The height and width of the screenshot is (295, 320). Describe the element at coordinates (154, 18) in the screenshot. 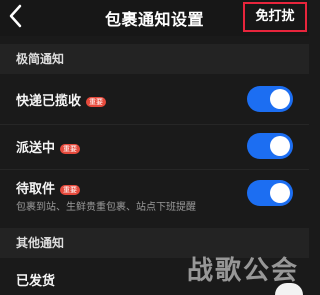

I see `header-bar: 包裹通知设置 免打扰` at that location.